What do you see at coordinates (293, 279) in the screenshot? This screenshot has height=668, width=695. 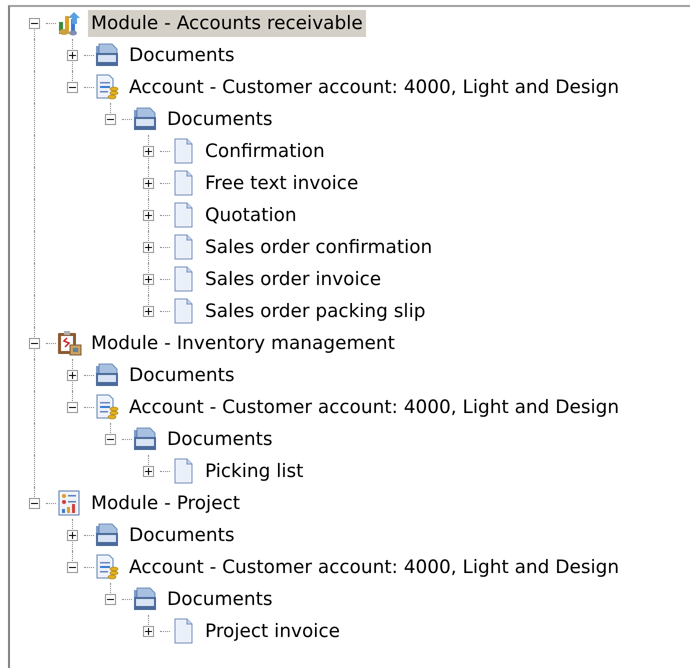 I see `tree-item: Sales order invoice` at bounding box center [293, 279].